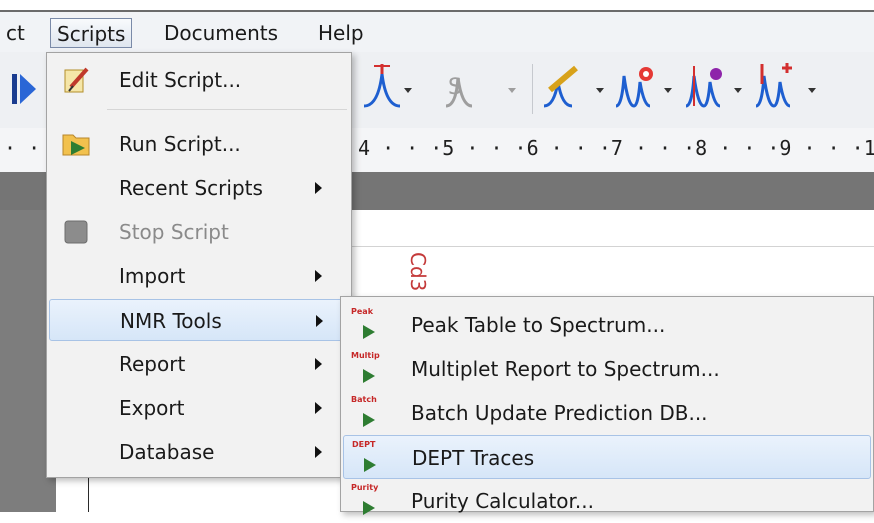  I want to click on menu-item-label: Export, so click(152, 408).